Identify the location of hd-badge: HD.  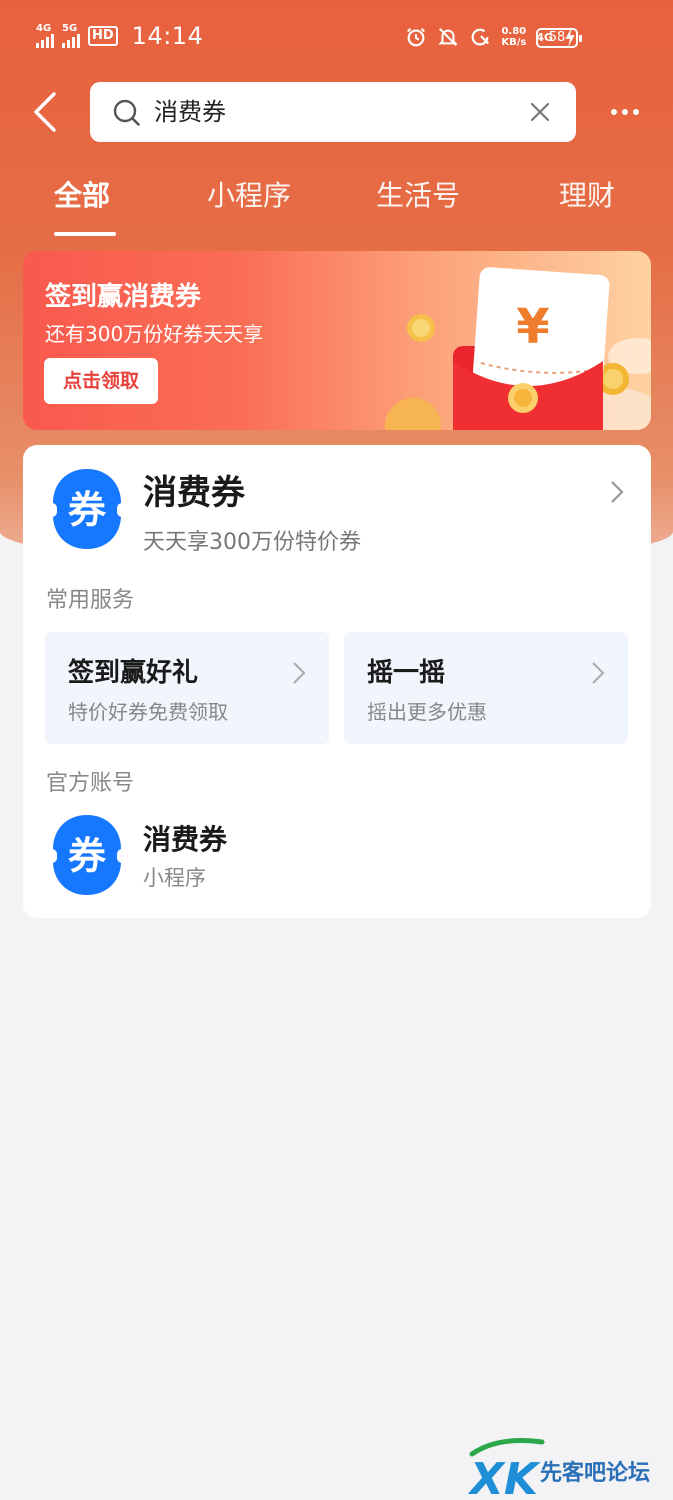
(103, 36).